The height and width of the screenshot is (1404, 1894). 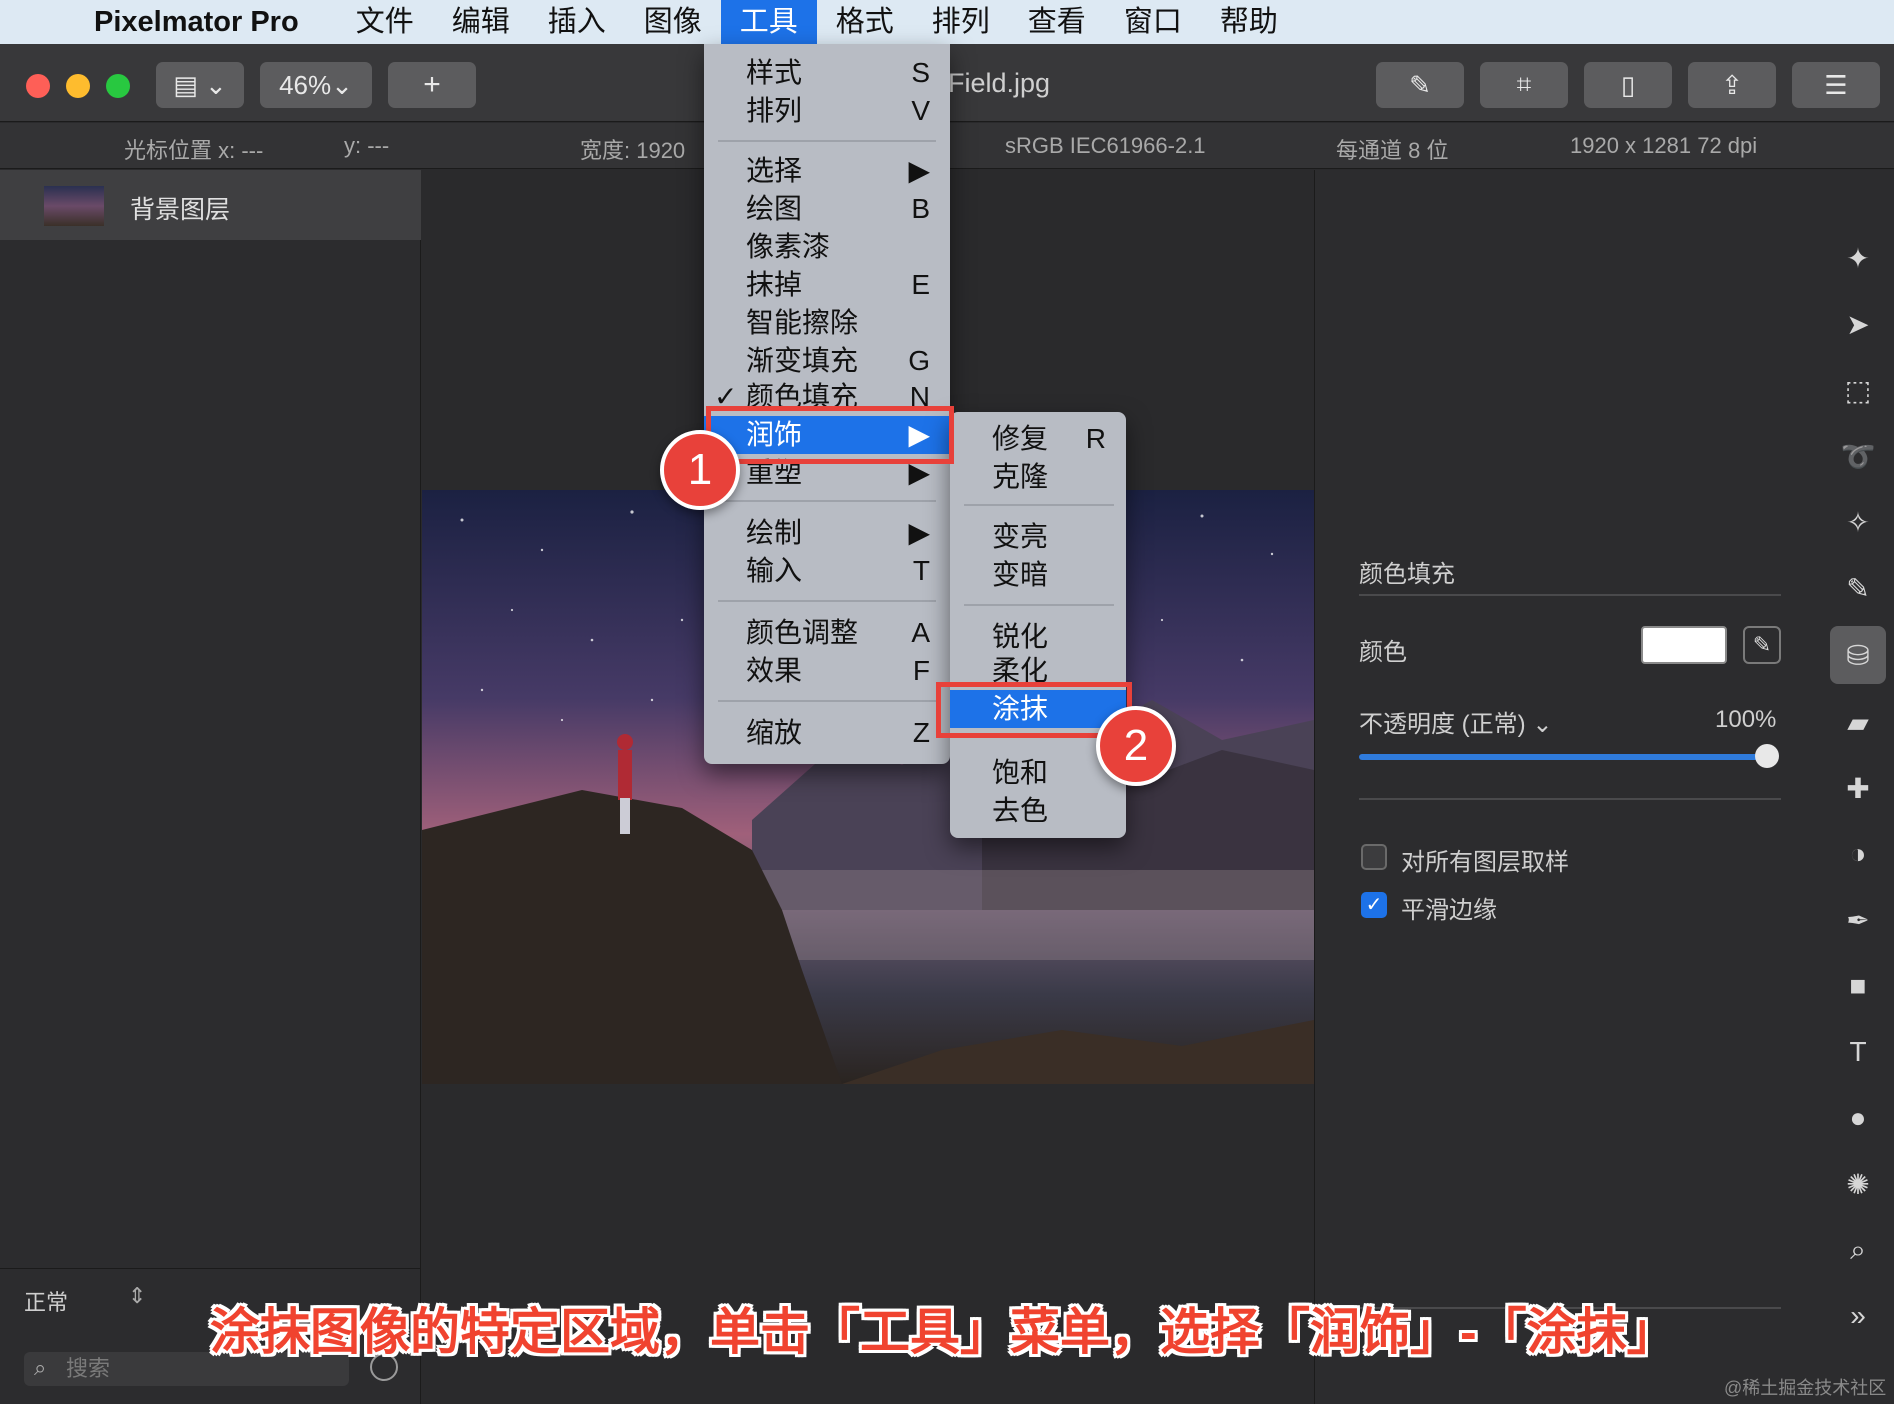 What do you see at coordinates (827, 247) in the screenshot?
I see `menu-item-pixel: 像素漆` at bounding box center [827, 247].